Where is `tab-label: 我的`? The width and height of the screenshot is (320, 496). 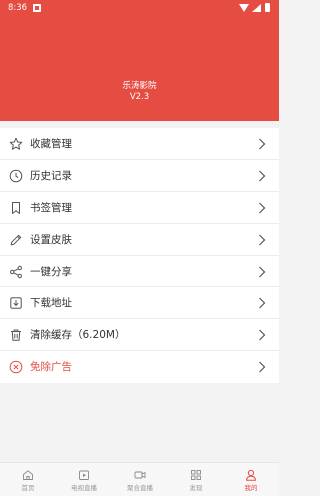 tab-label: 我的 is located at coordinates (251, 488).